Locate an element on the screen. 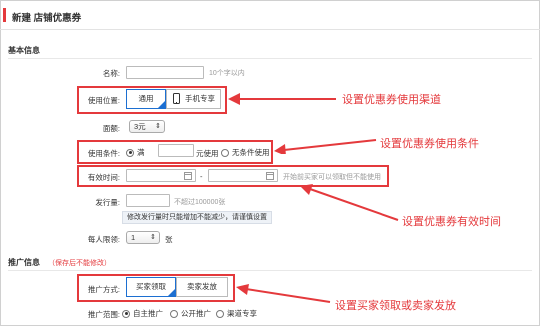 The width and height of the screenshot is (540, 326). name-label: 名称: is located at coordinates (111, 73).